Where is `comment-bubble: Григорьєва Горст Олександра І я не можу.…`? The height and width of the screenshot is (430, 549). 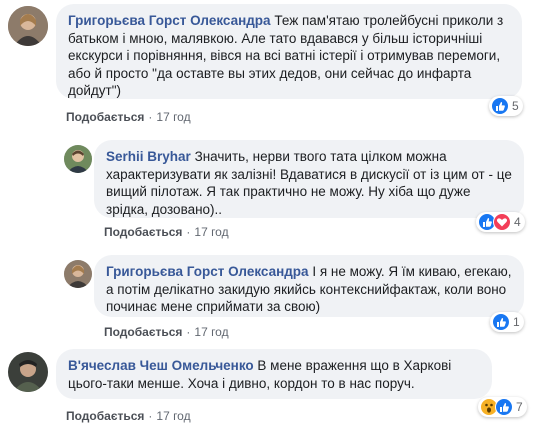
comment-bubble: Григорьєва Горст Олександра І я не можу.… is located at coordinates (309, 286).